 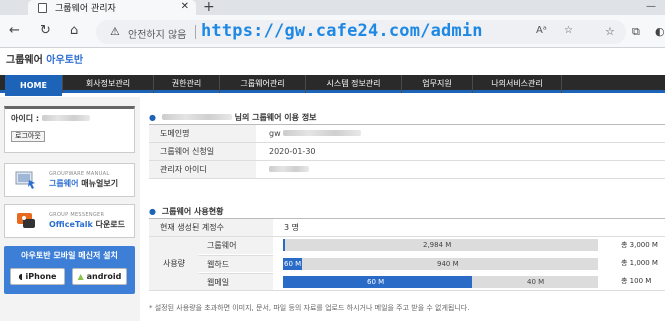 I want to click on messenger-icon, so click(x=26, y=220).